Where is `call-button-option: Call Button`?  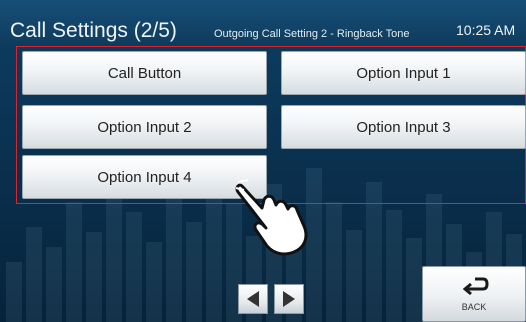
call-button-option: Call Button is located at coordinates (144, 73).